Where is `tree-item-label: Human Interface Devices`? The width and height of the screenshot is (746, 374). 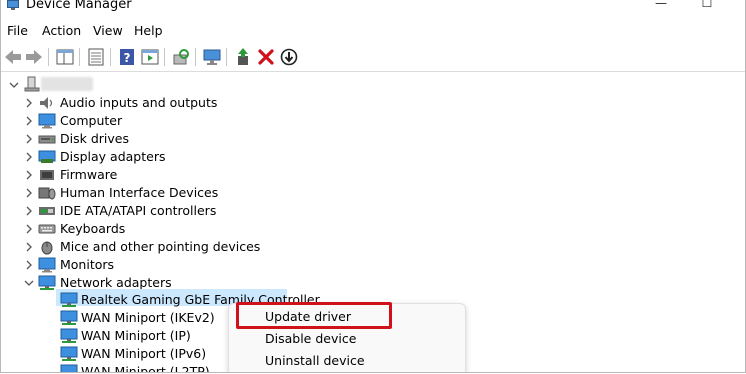 tree-item-label: Human Interface Devices is located at coordinates (139, 192).